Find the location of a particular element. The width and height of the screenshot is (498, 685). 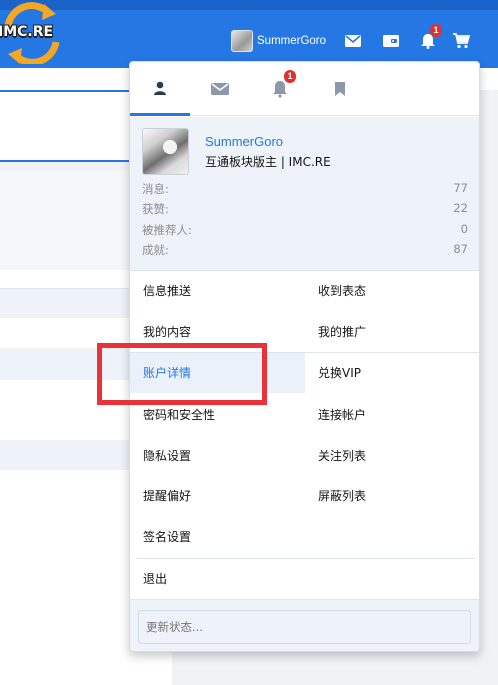

menu-logout: 退出 is located at coordinates (217, 579).